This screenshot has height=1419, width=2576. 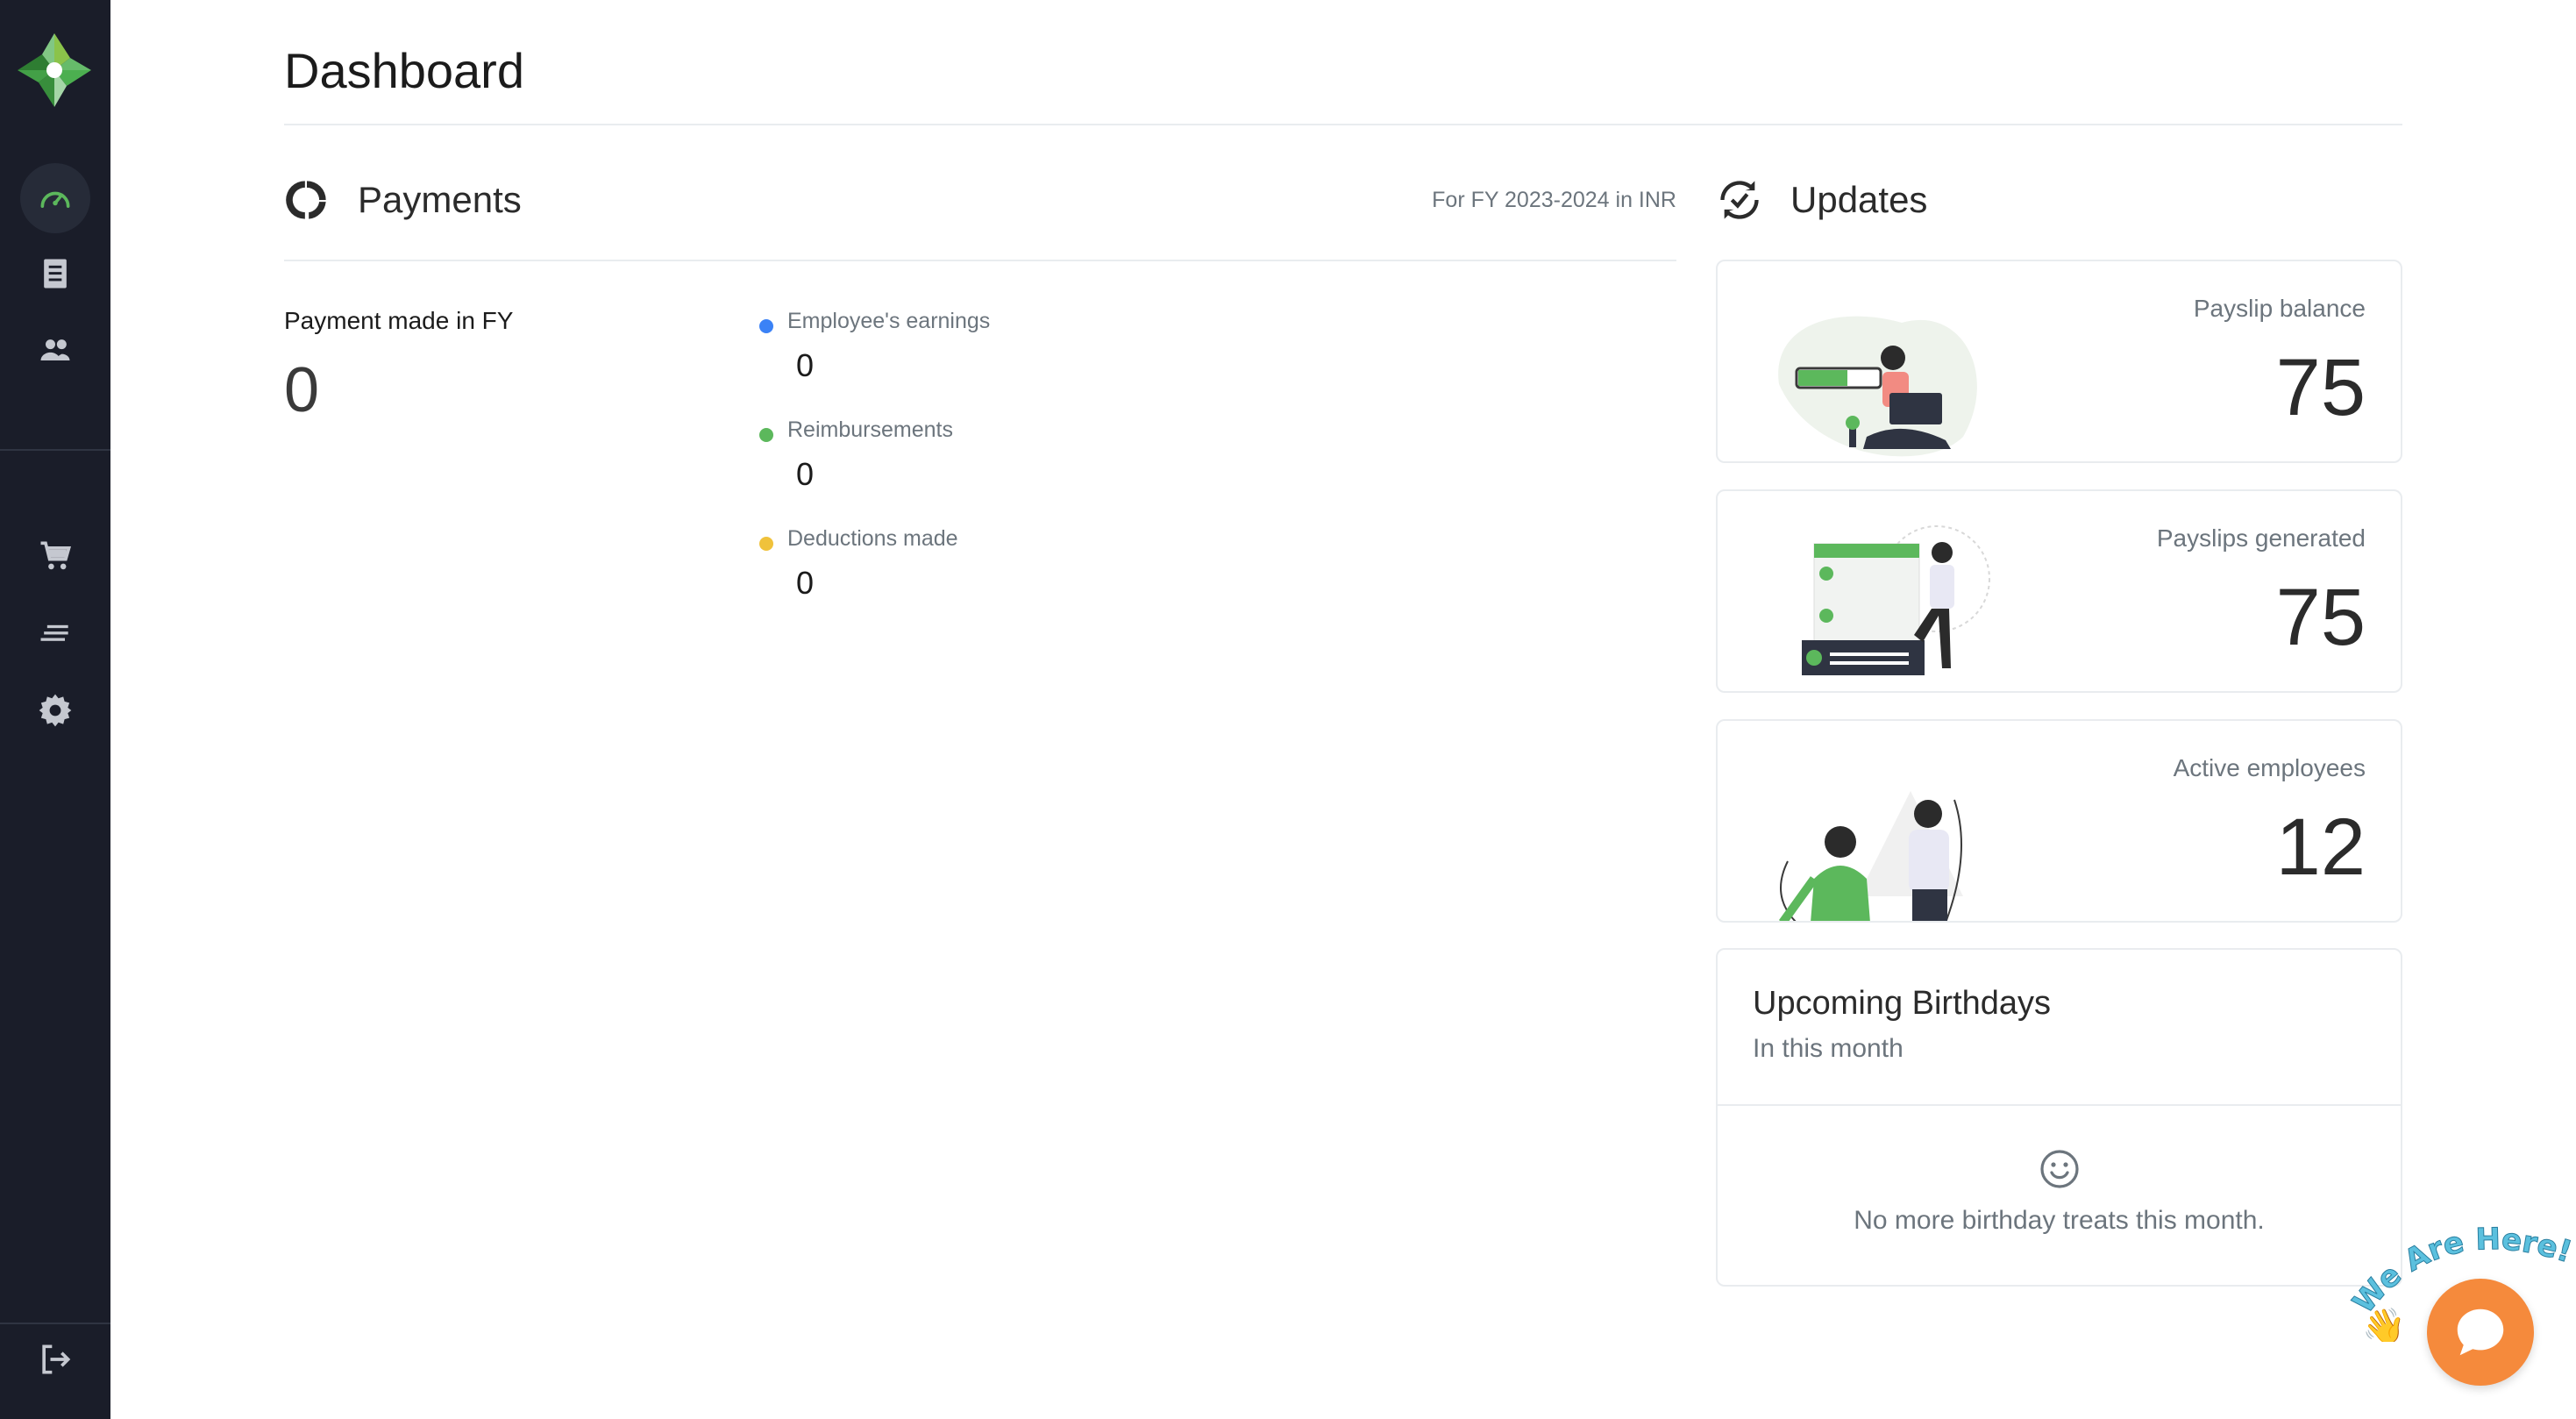 I want to click on payslip-balance-card: Payslip balance 75, so click(x=2059, y=362).